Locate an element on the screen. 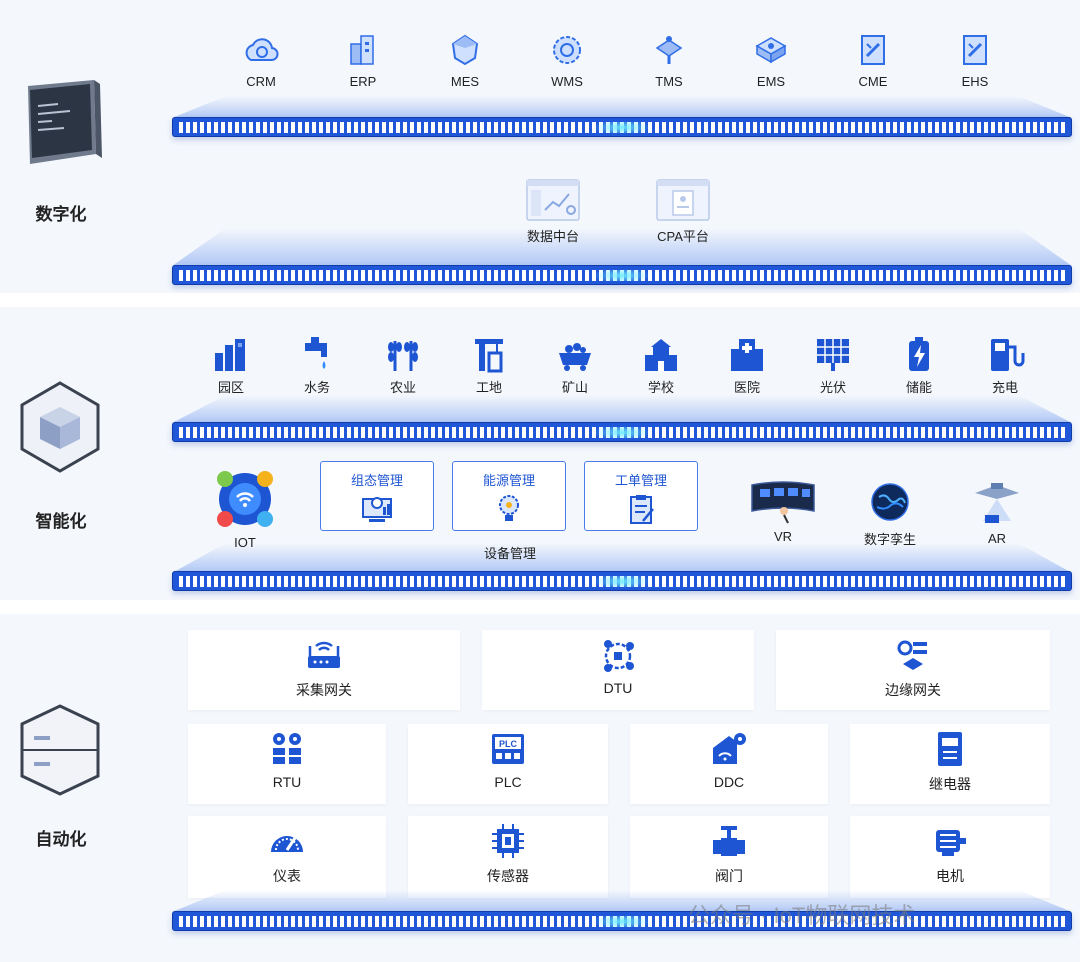  gateway-edge: 边缘网关 is located at coordinates (913, 670).